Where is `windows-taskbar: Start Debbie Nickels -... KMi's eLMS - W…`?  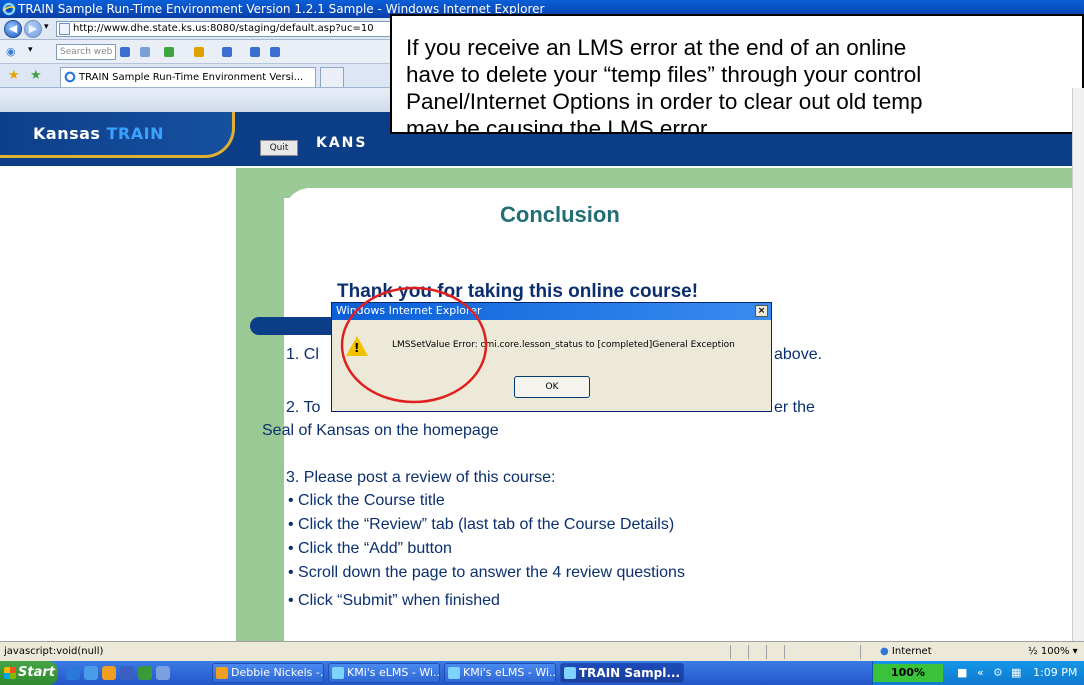 windows-taskbar: Start Debbie Nickels -... KMi's eLMS - W… is located at coordinates (542, 673).